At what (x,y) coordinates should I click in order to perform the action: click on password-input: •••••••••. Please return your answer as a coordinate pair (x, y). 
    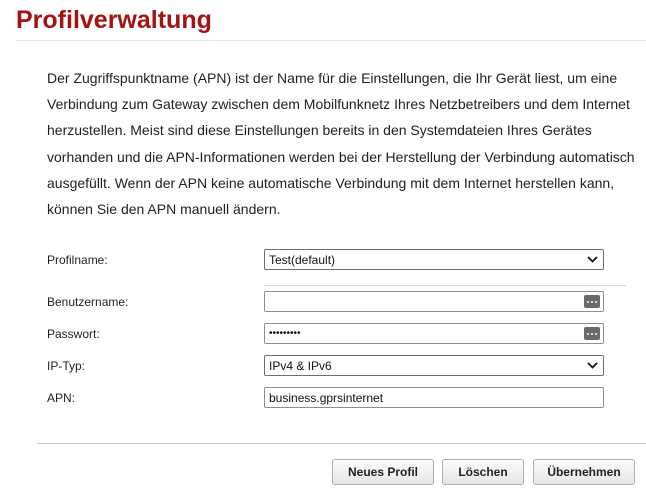
    Looking at the image, I should click on (434, 333).